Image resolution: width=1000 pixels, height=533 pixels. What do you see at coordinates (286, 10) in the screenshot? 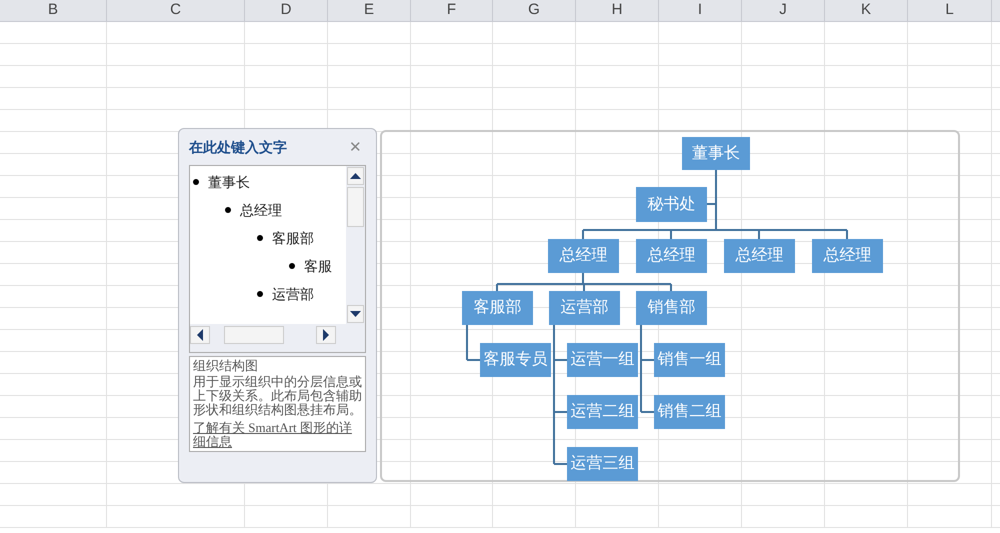
I see `column-header: D` at bounding box center [286, 10].